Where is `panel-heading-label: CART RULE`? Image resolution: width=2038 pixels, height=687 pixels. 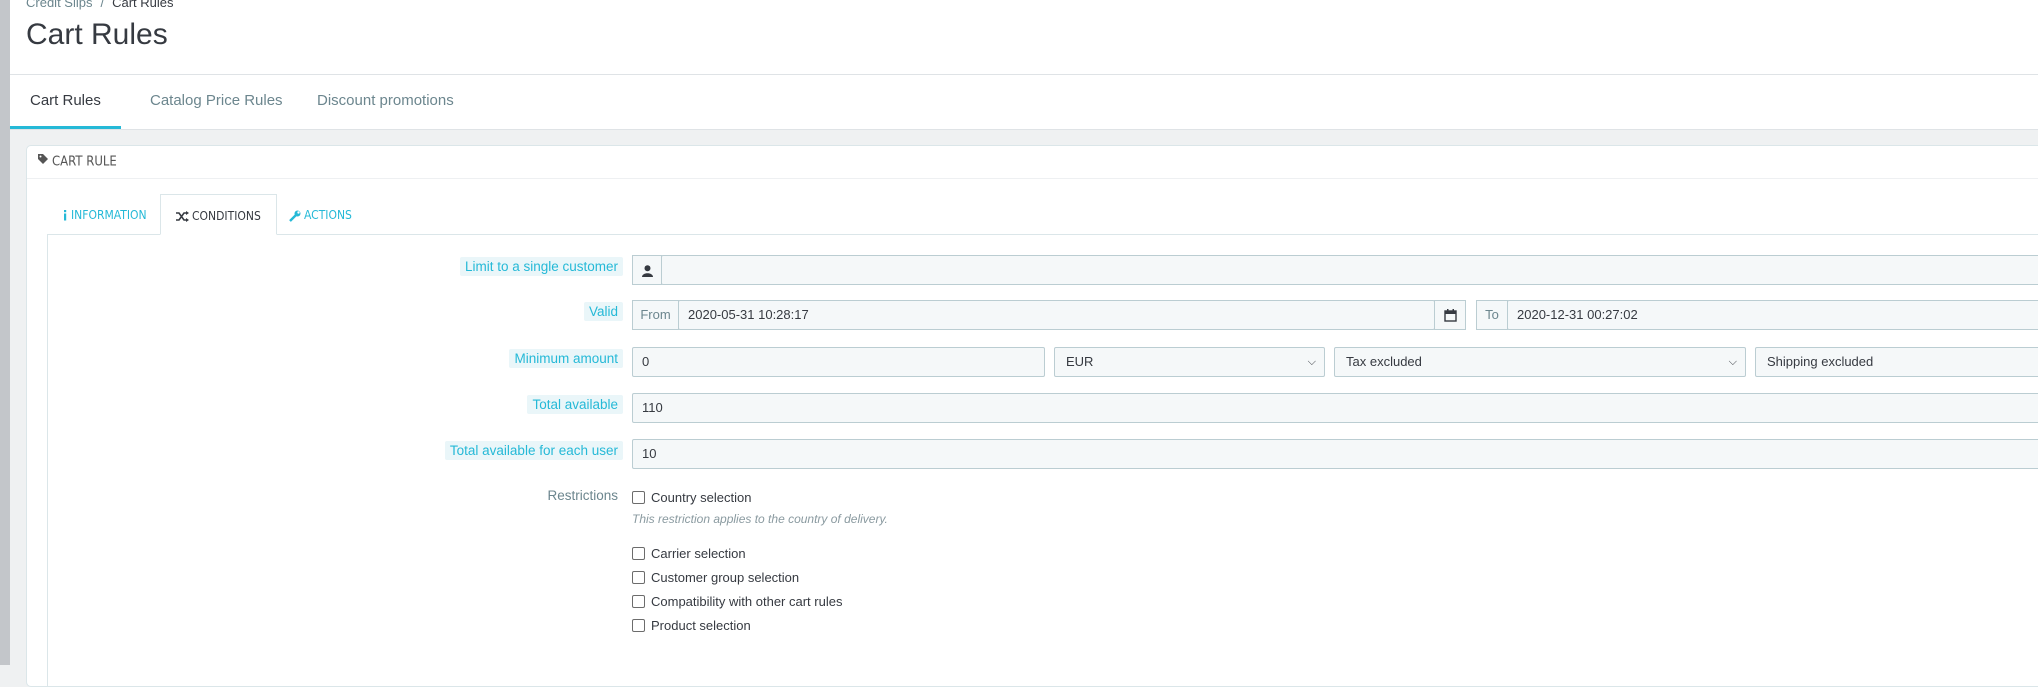
panel-heading-label: CART RULE is located at coordinates (84, 162).